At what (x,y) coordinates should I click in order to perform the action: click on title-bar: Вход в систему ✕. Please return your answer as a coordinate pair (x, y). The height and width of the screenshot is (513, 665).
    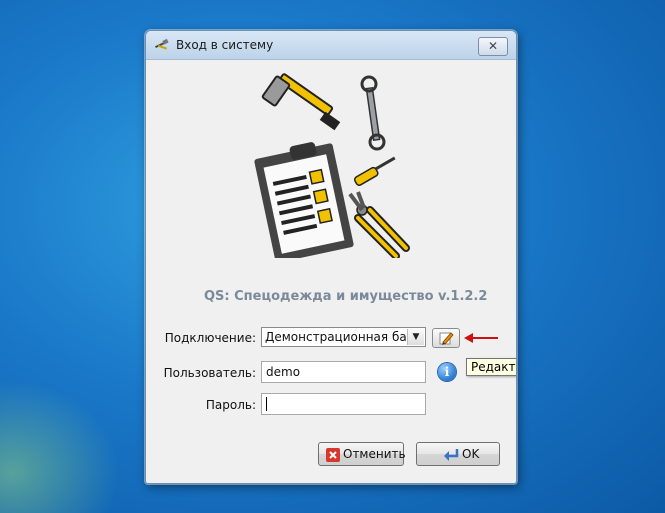
    Looking at the image, I should click on (331, 45).